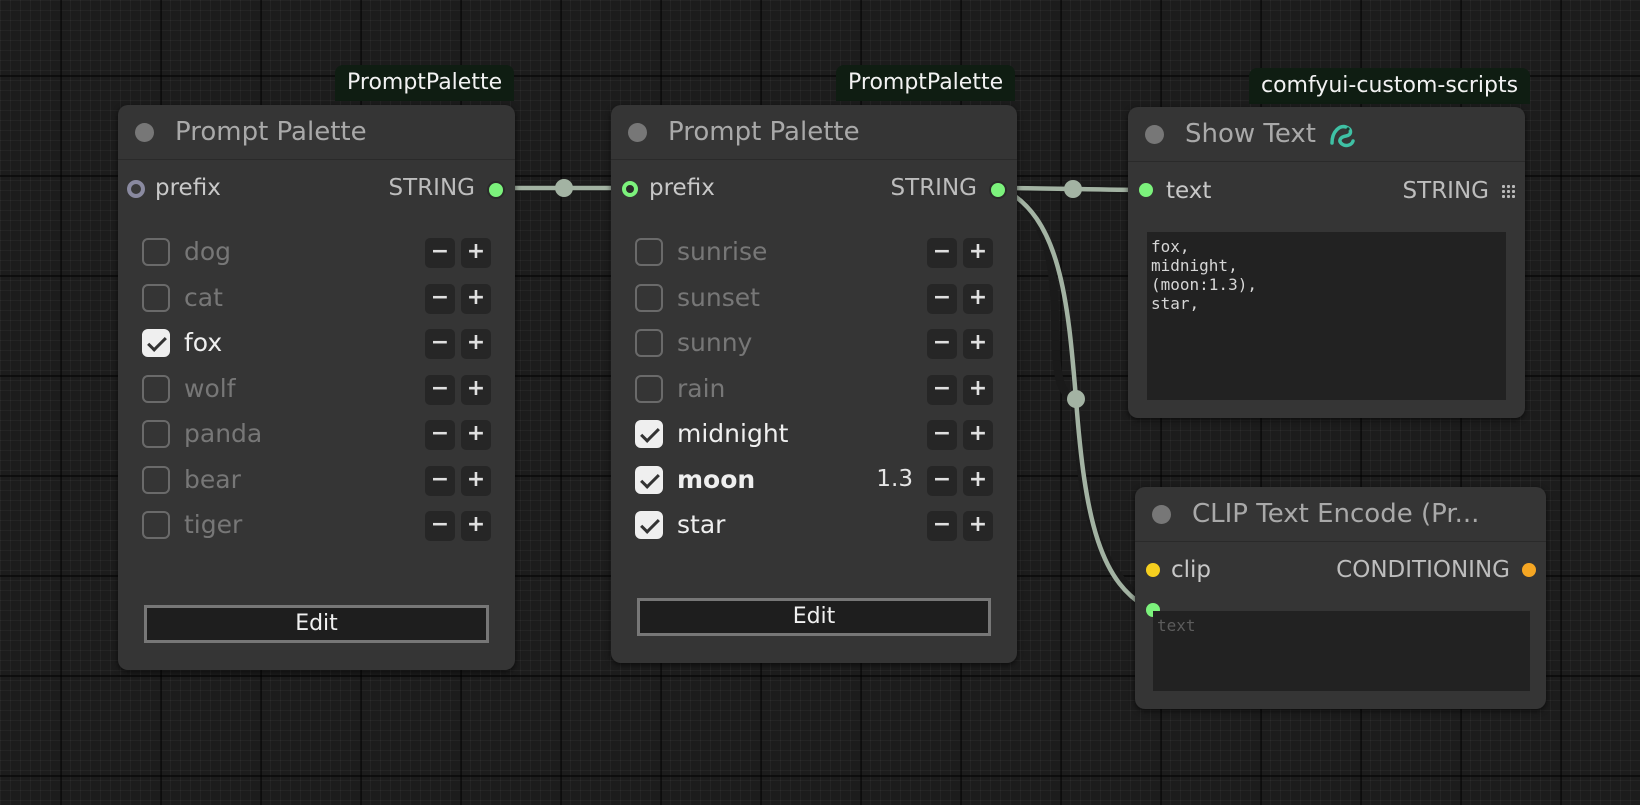  I want to click on item-label: sunrise, so click(722, 251).